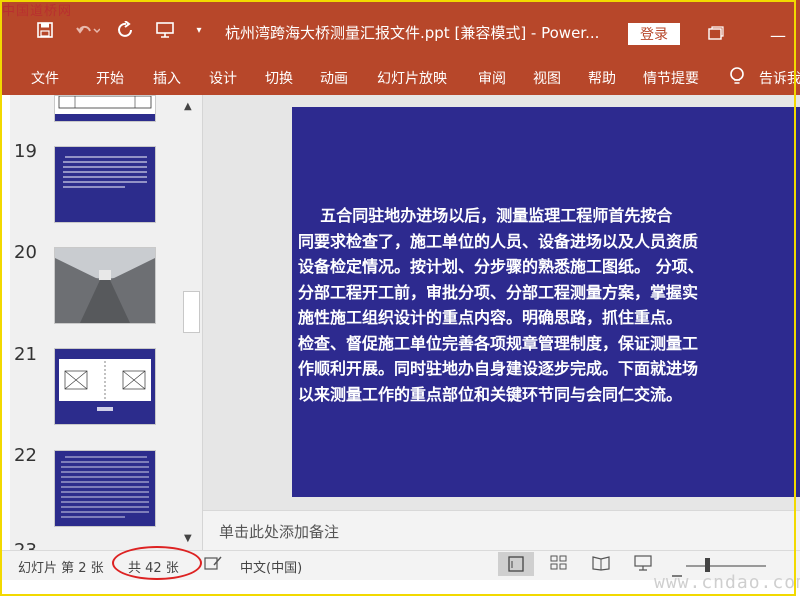  Describe the element at coordinates (213, 565) in the screenshot. I see `spellcheck-icon` at that location.